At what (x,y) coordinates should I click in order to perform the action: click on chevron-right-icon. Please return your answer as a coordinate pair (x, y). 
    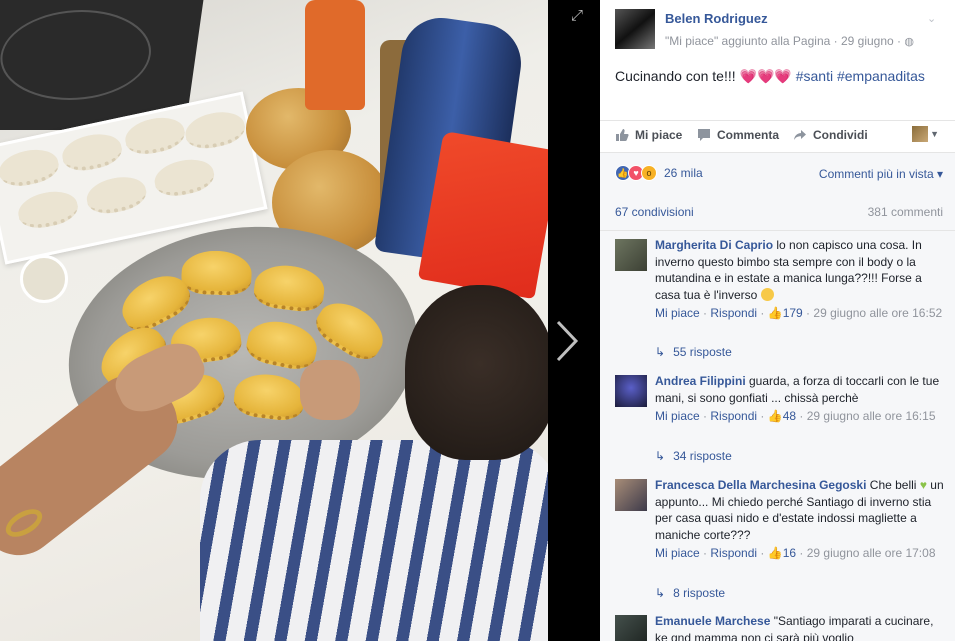
    Looking at the image, I should click on (568, 341).